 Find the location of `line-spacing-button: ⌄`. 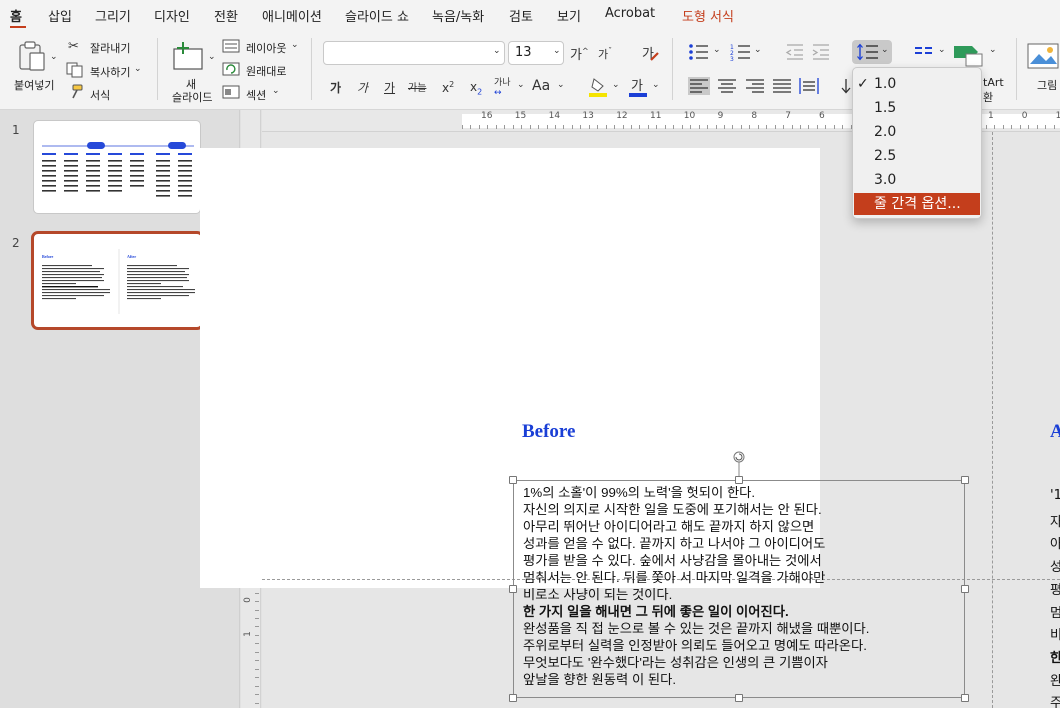

line-spacing-button: ⌄ is located at coordinates (872, 52).